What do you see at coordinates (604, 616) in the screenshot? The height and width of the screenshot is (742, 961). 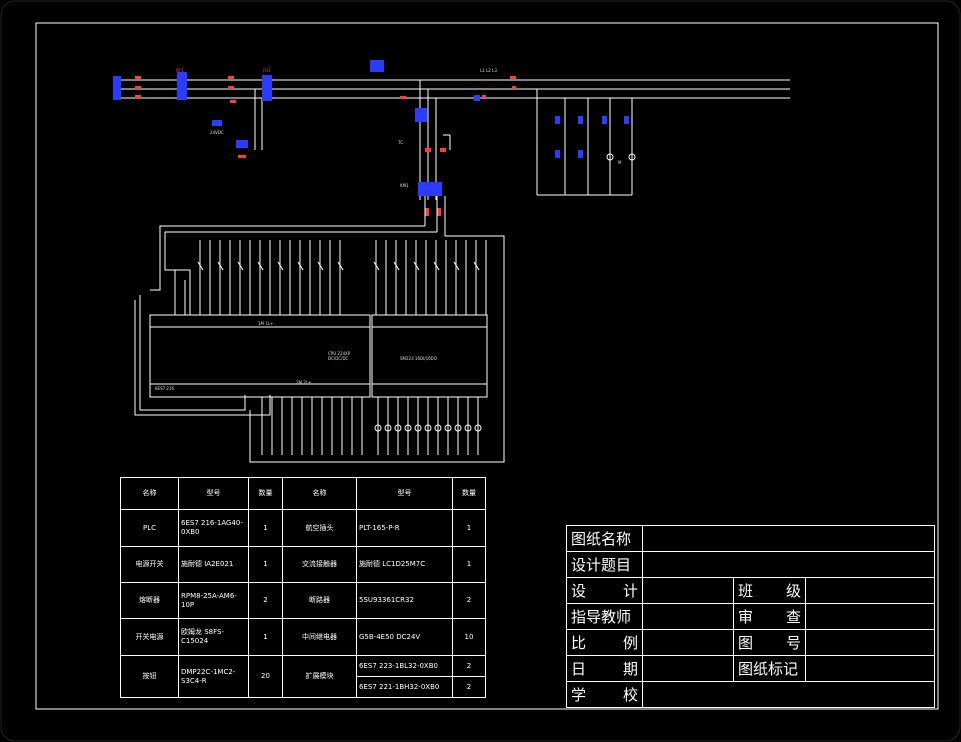 I see `instructor-label: 指导教师` at bounding box center [604, 616].